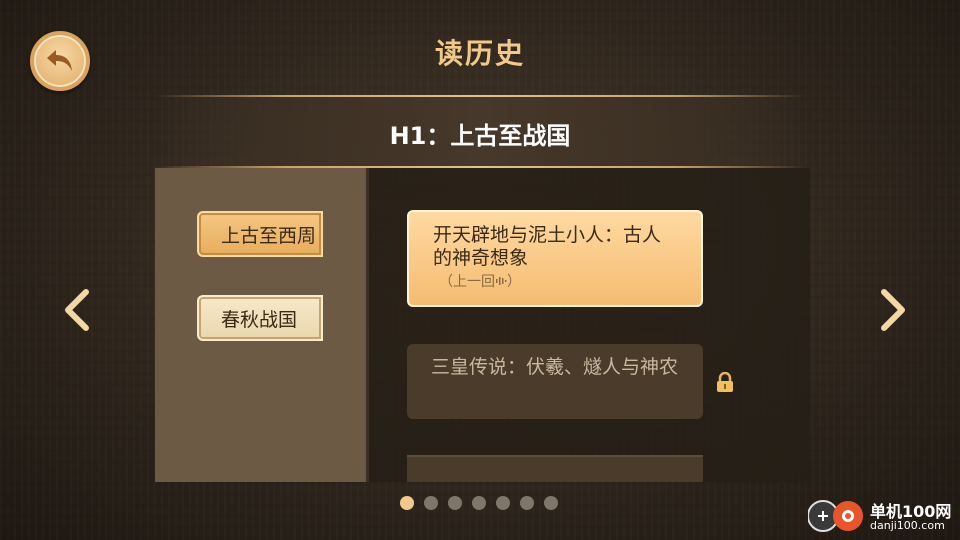 This screenshot has height=540, width=960. I want to click on sidebar-tab-shanggu: 上古至西周, so click(260, 234).